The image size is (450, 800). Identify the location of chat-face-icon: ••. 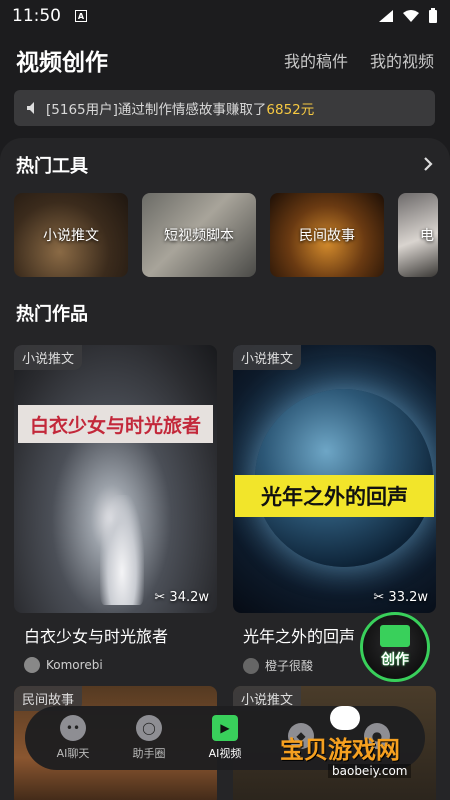
(73, 728).